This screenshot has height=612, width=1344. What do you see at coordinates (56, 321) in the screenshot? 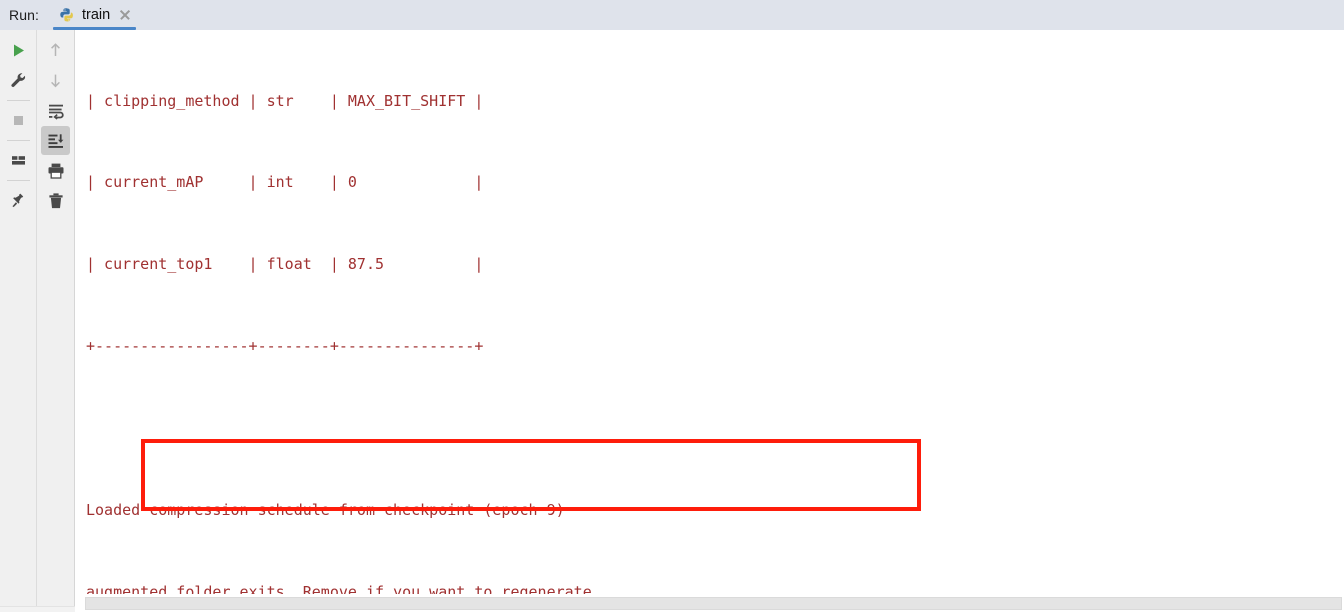
I see `run-actions-toolbar-secondary` at bounding box center [56, 321].